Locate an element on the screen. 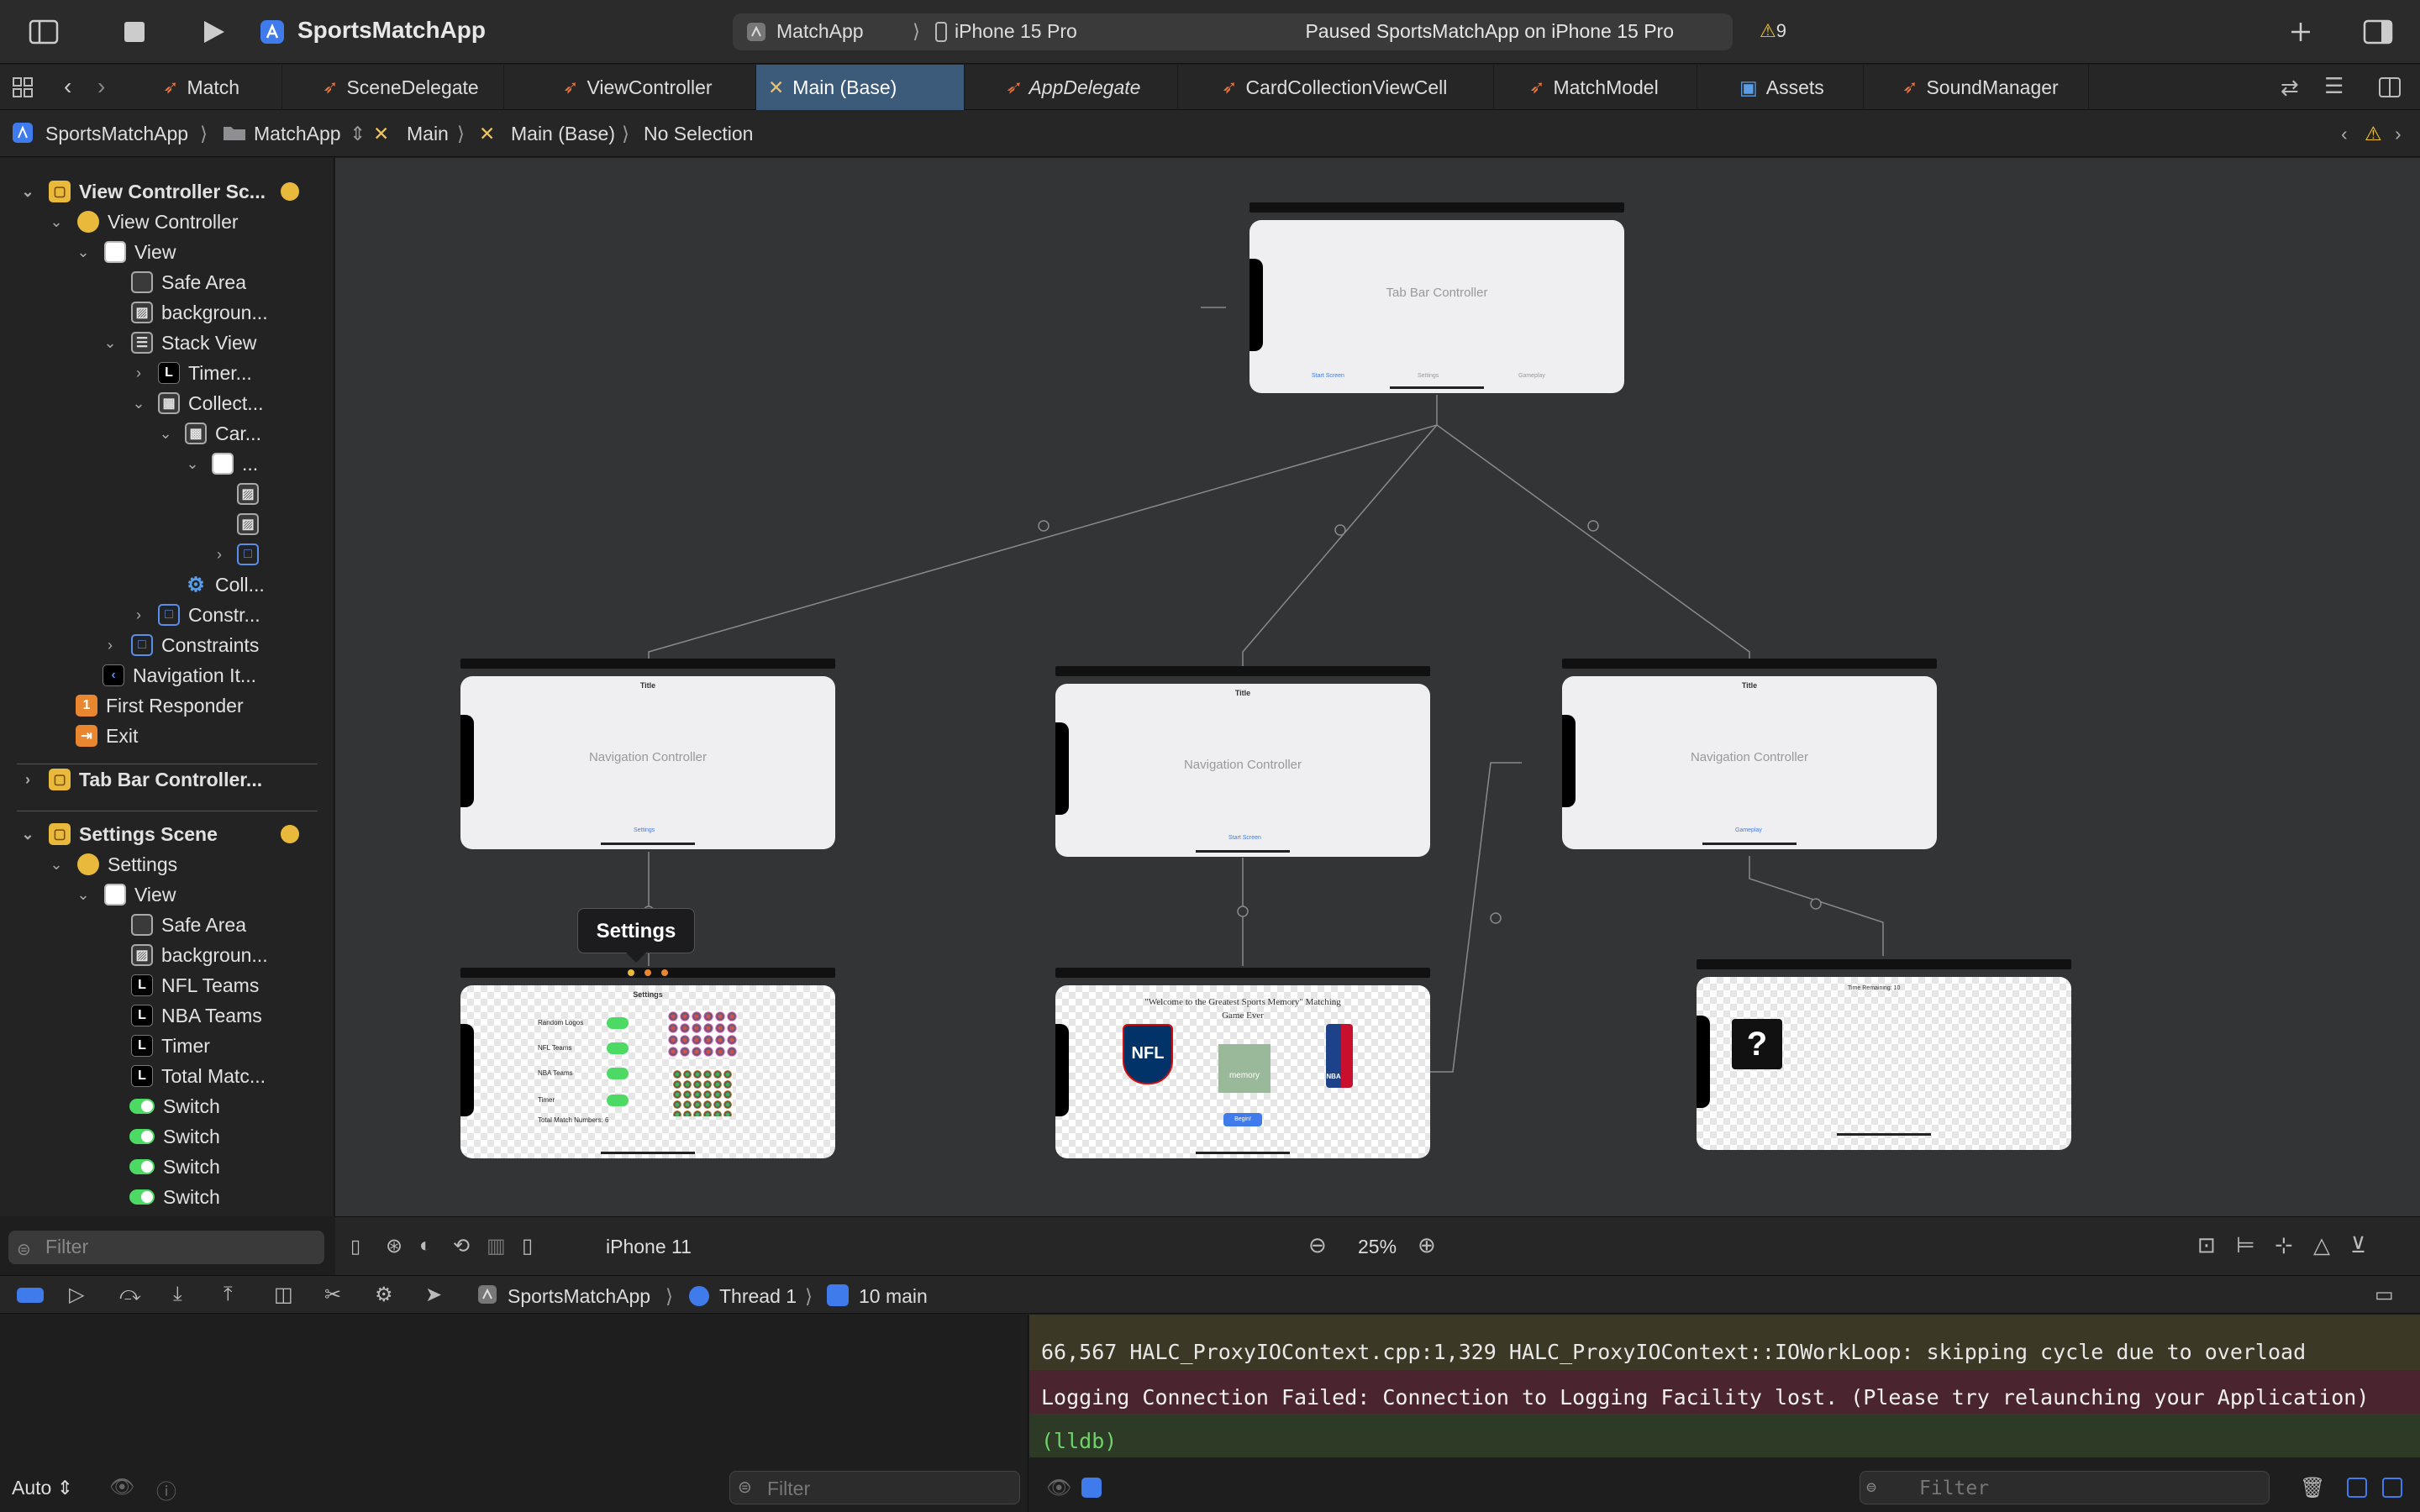  view-hierarchy-icon: ◫ is located at coordinates (284, 1295).